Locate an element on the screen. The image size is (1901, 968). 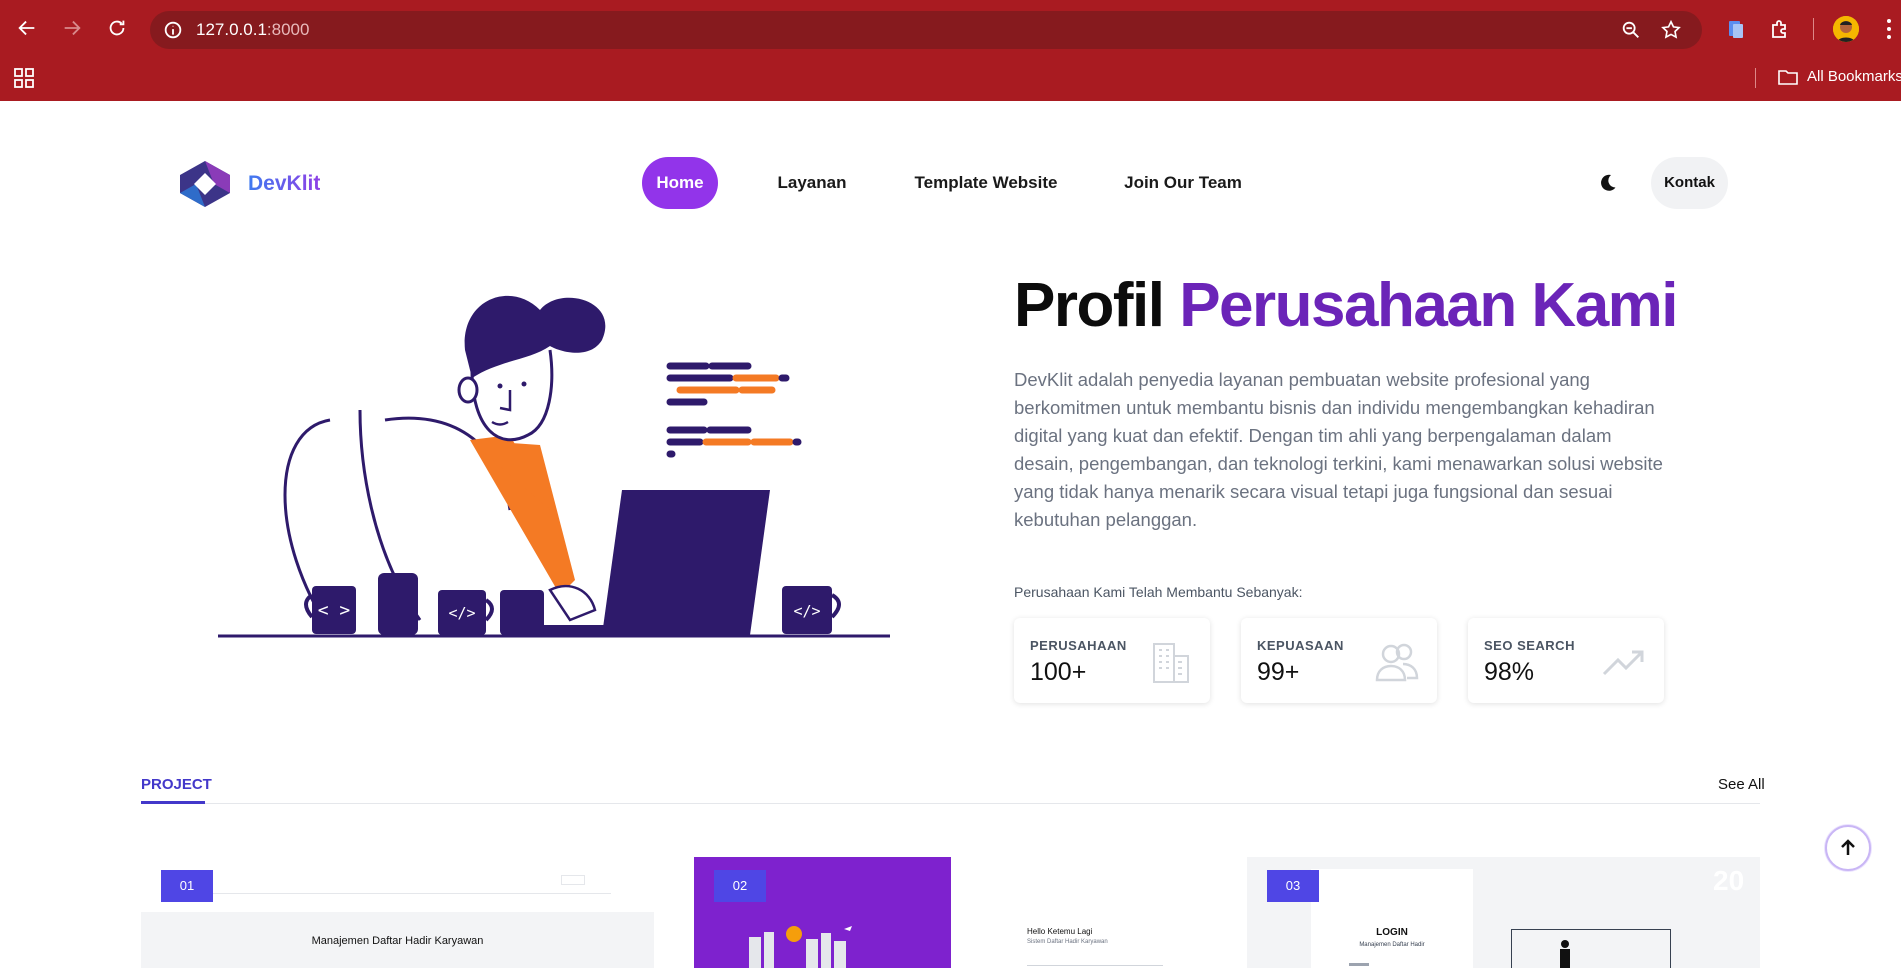
card-1-line is located at coordinates (411, 893).